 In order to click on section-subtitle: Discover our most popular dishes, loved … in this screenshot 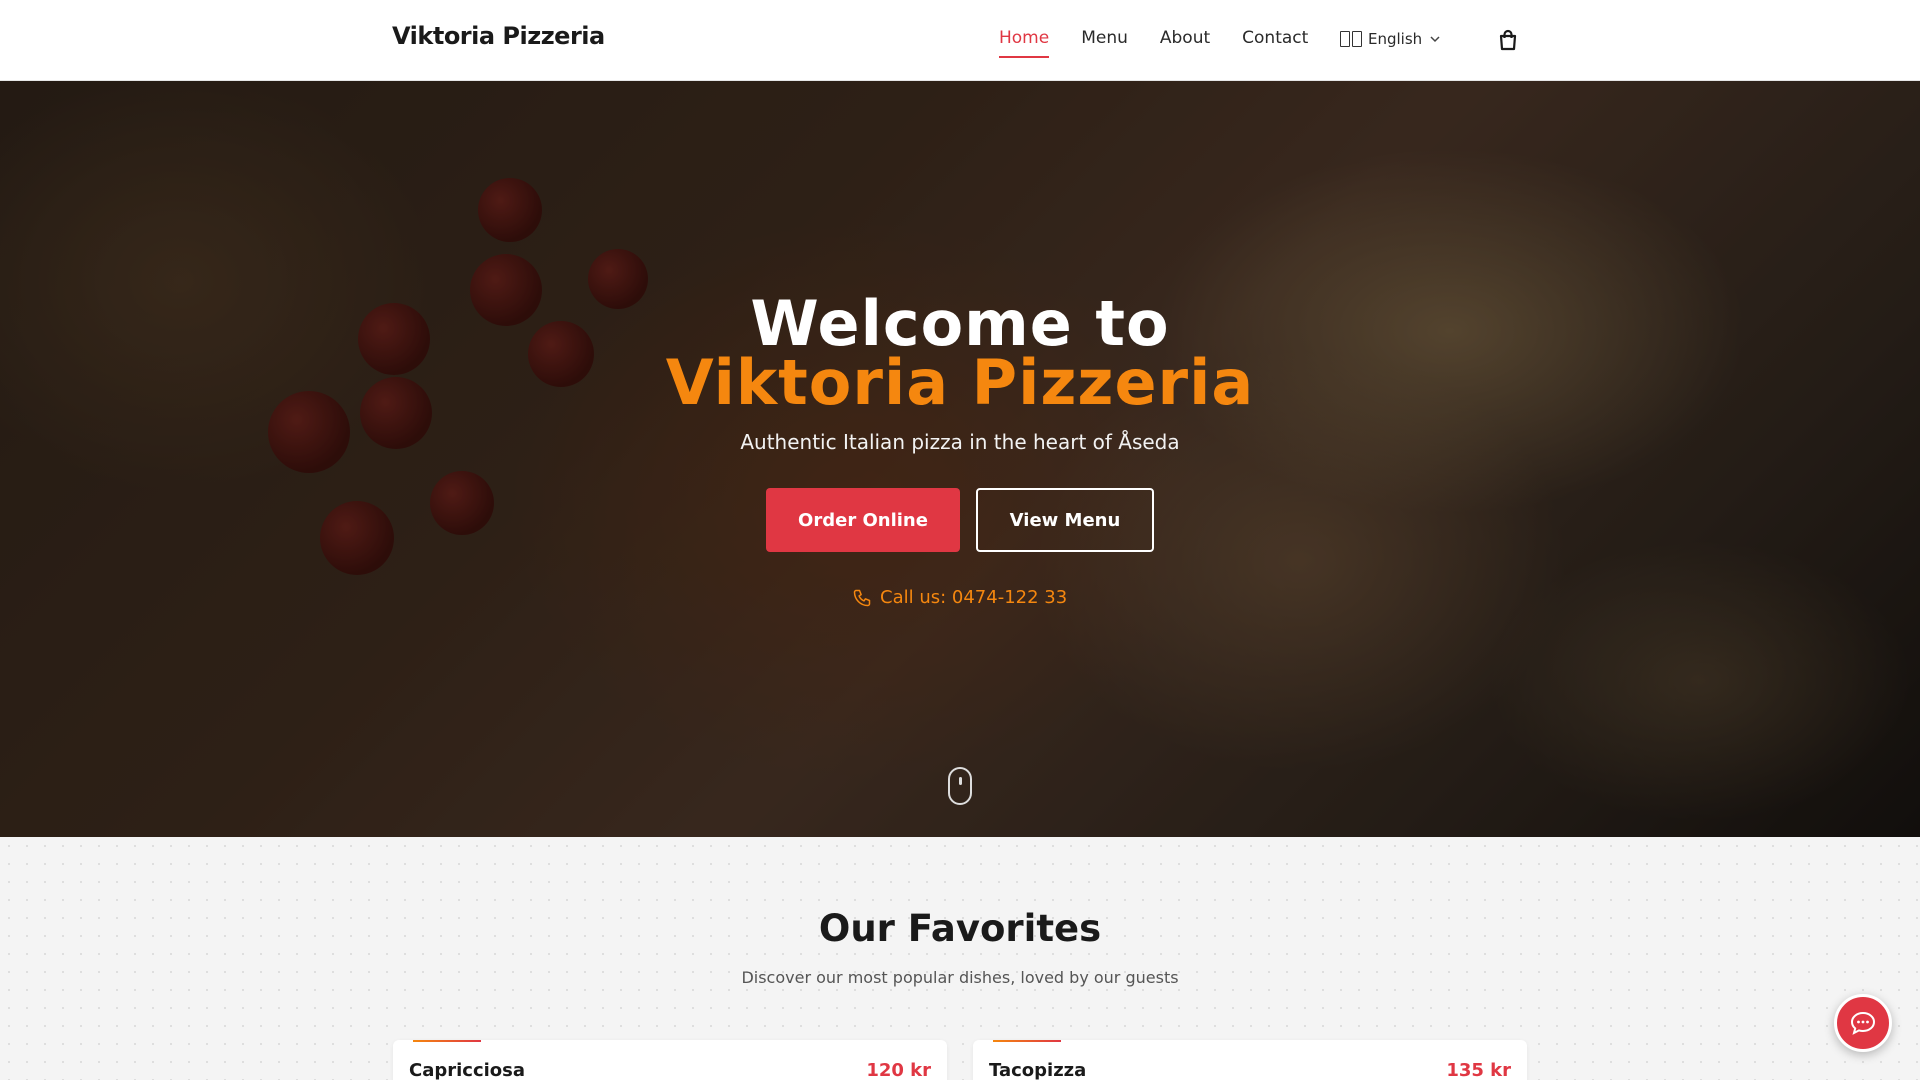, I will do `click(960, 977)`.